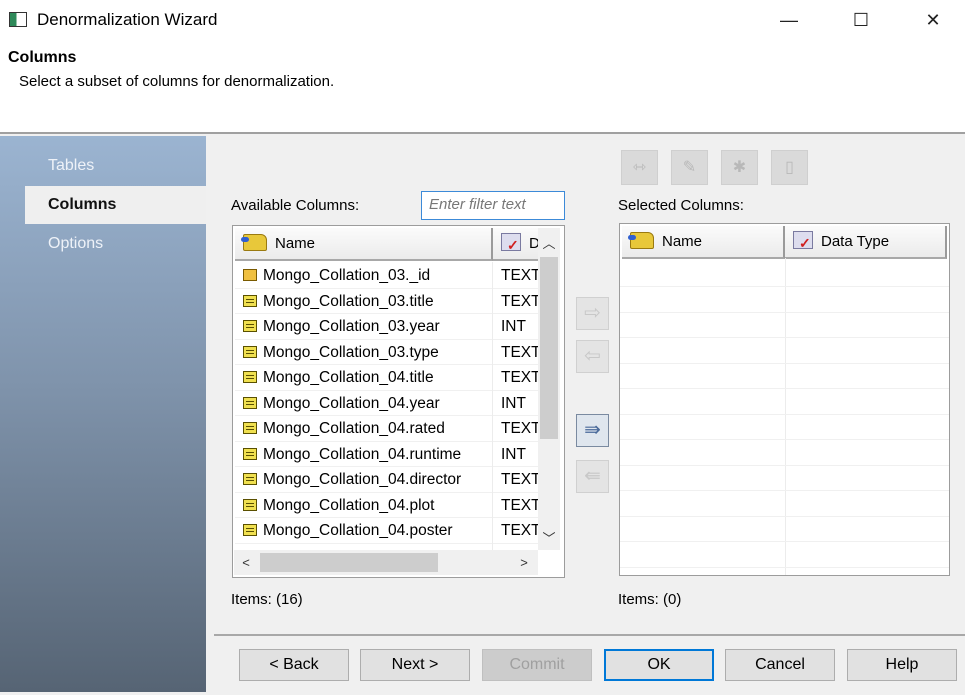 Image resolution: width=965 pixels, height=695 pixels. What do you see at coordinates (650, 599) in the screenshot?
I see `selected-items-count: Items: (0)` at bounding box center [650, 599].